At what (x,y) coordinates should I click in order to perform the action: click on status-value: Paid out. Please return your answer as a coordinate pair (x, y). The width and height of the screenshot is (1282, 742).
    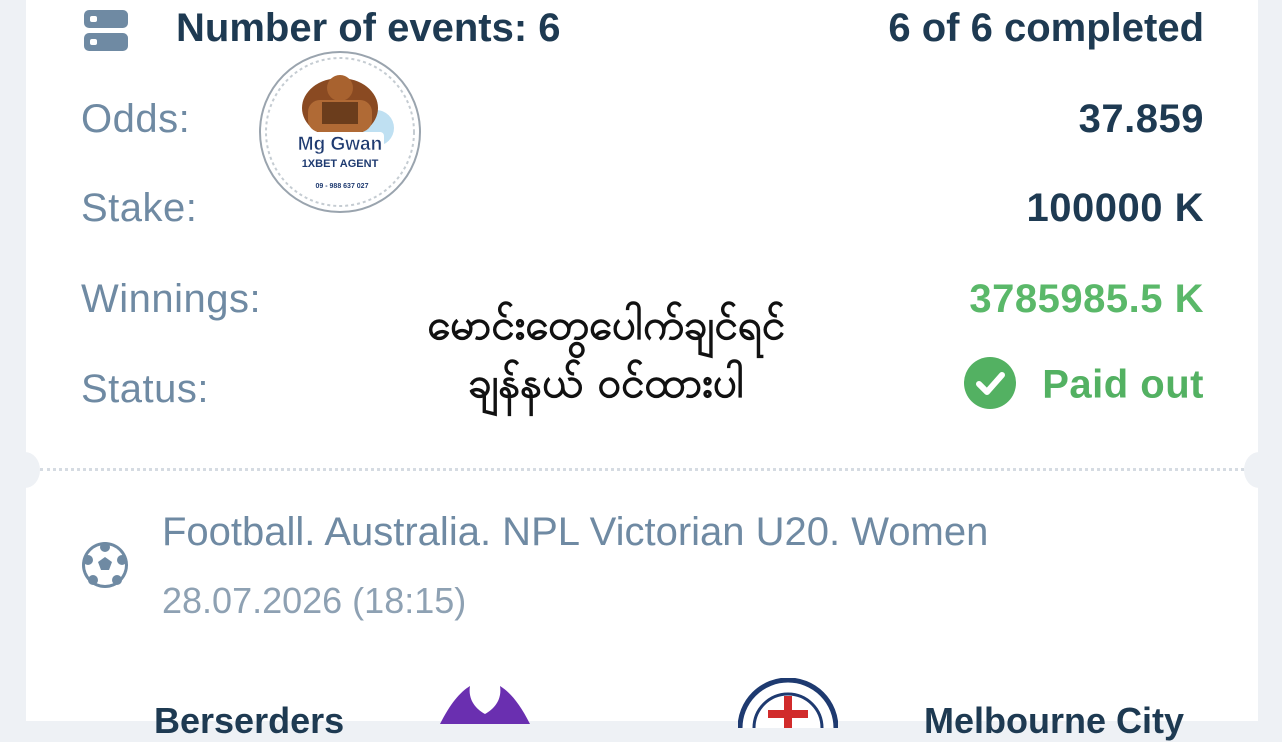
    Looking at the image, I should click on (1084, 385).